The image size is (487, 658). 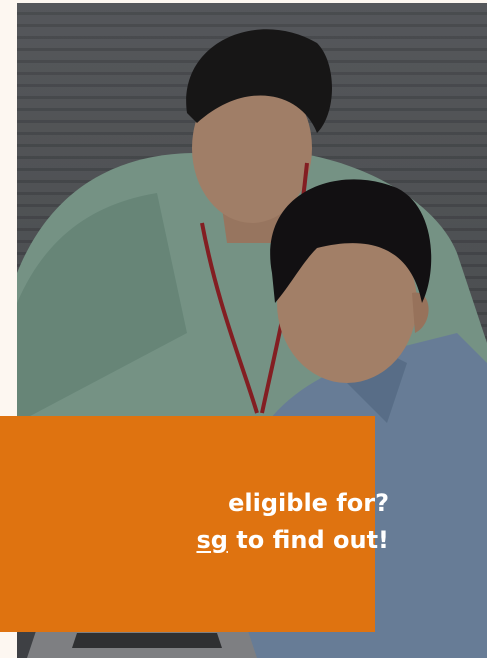 What do you see at coordinates (308, 503) in the screenshot?
I see `cta-question: eligible for?` at bounding box center [308, 503].